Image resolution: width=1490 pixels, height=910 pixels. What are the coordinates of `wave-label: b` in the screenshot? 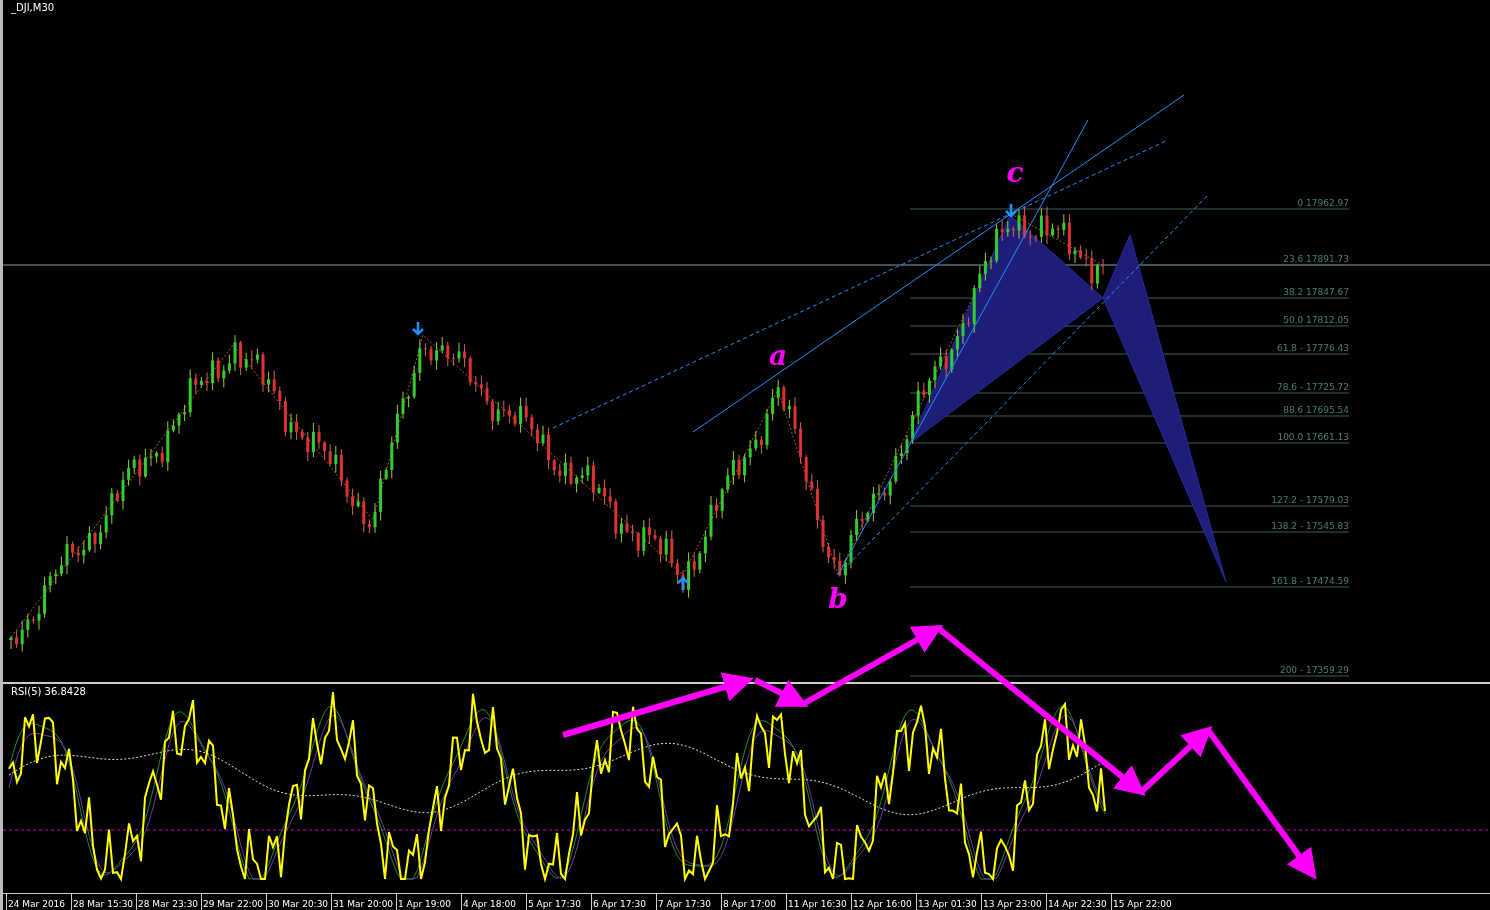 It's located at (838, 598).